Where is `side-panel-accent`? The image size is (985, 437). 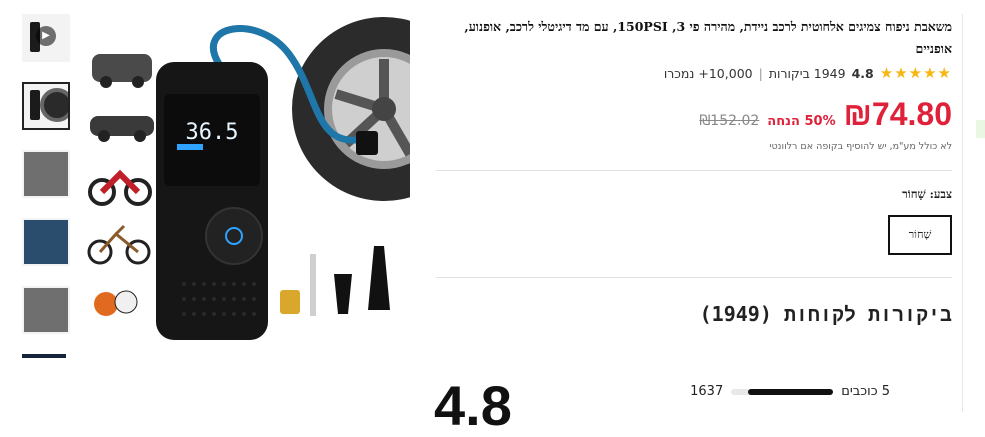 side-panel-accent is located at coordinates (980, 129).